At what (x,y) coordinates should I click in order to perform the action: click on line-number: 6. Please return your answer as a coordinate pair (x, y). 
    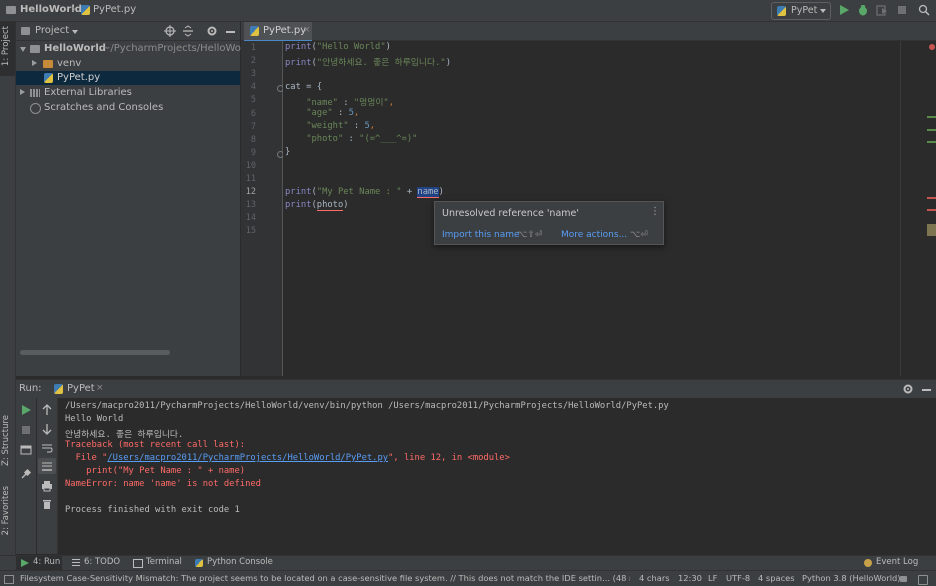
    Looking at the image, I should click on (253, 113).